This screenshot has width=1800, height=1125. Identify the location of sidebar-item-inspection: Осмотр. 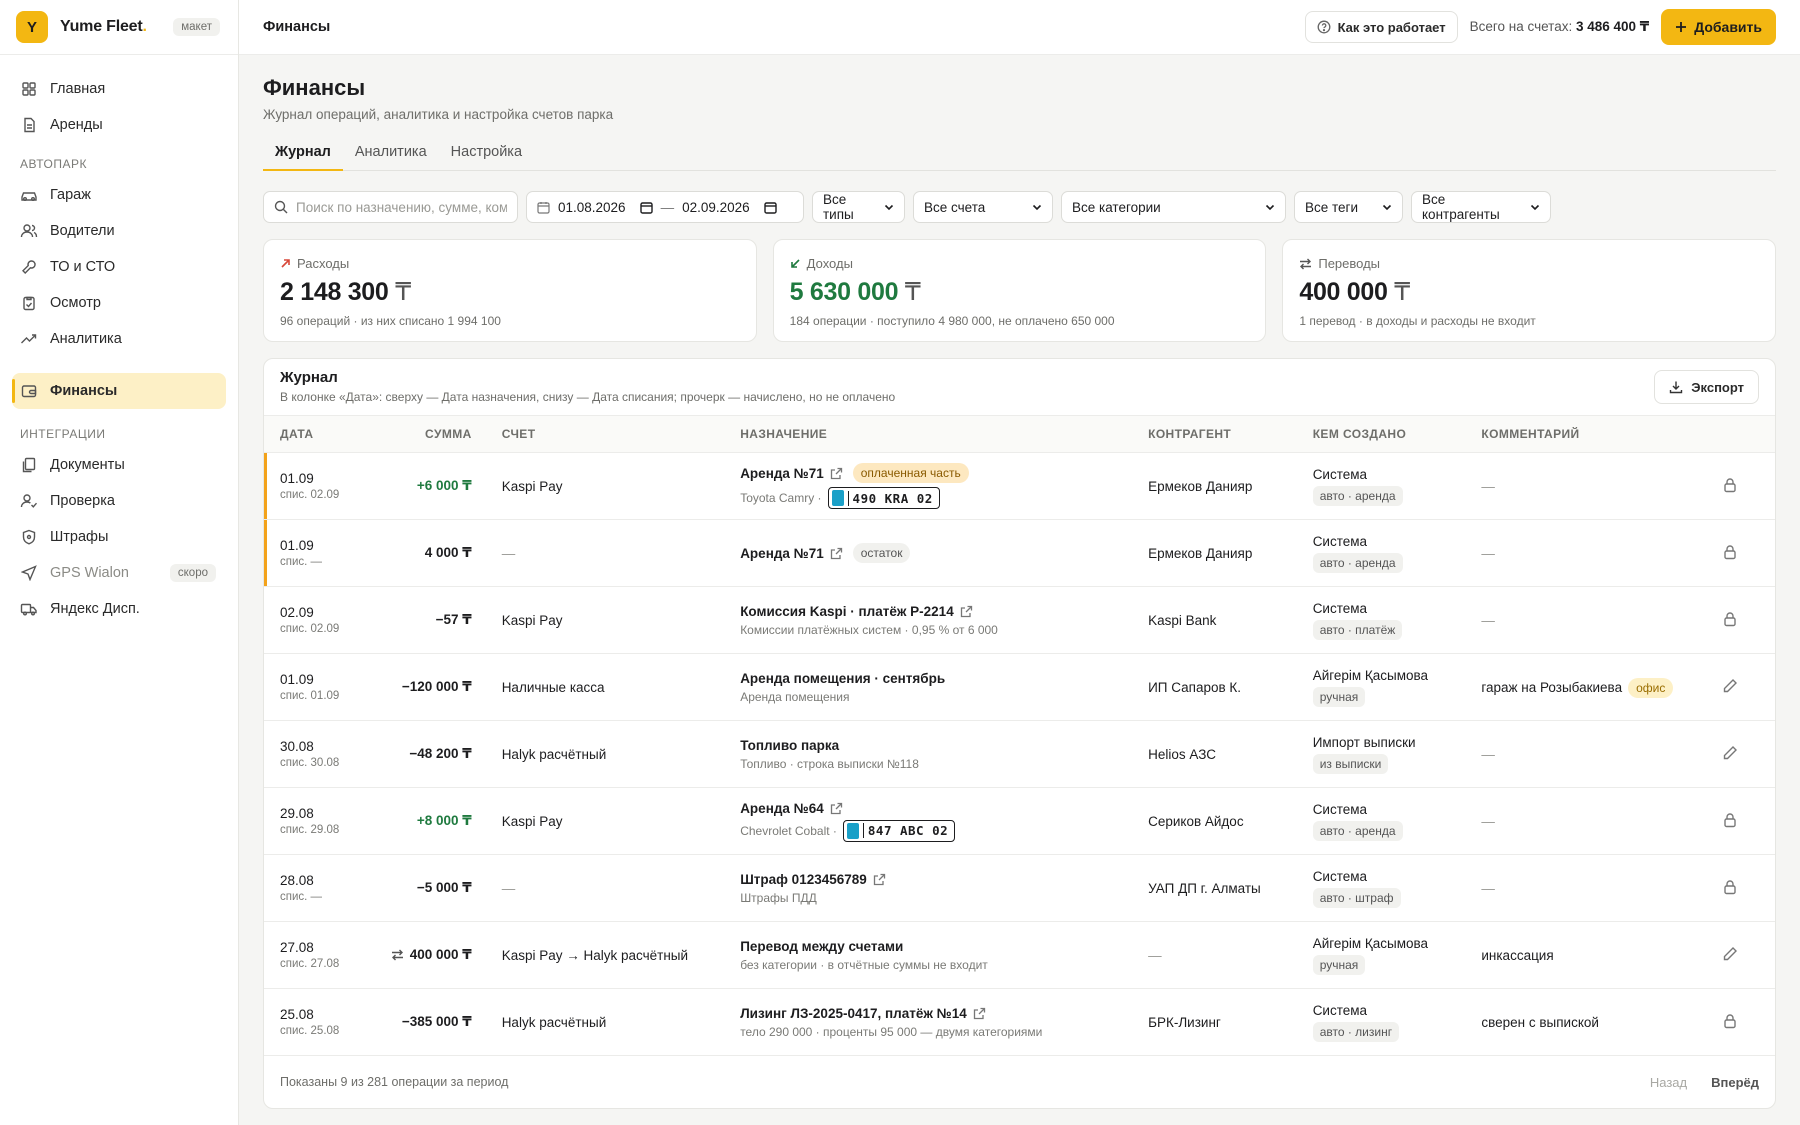
(119, 303).